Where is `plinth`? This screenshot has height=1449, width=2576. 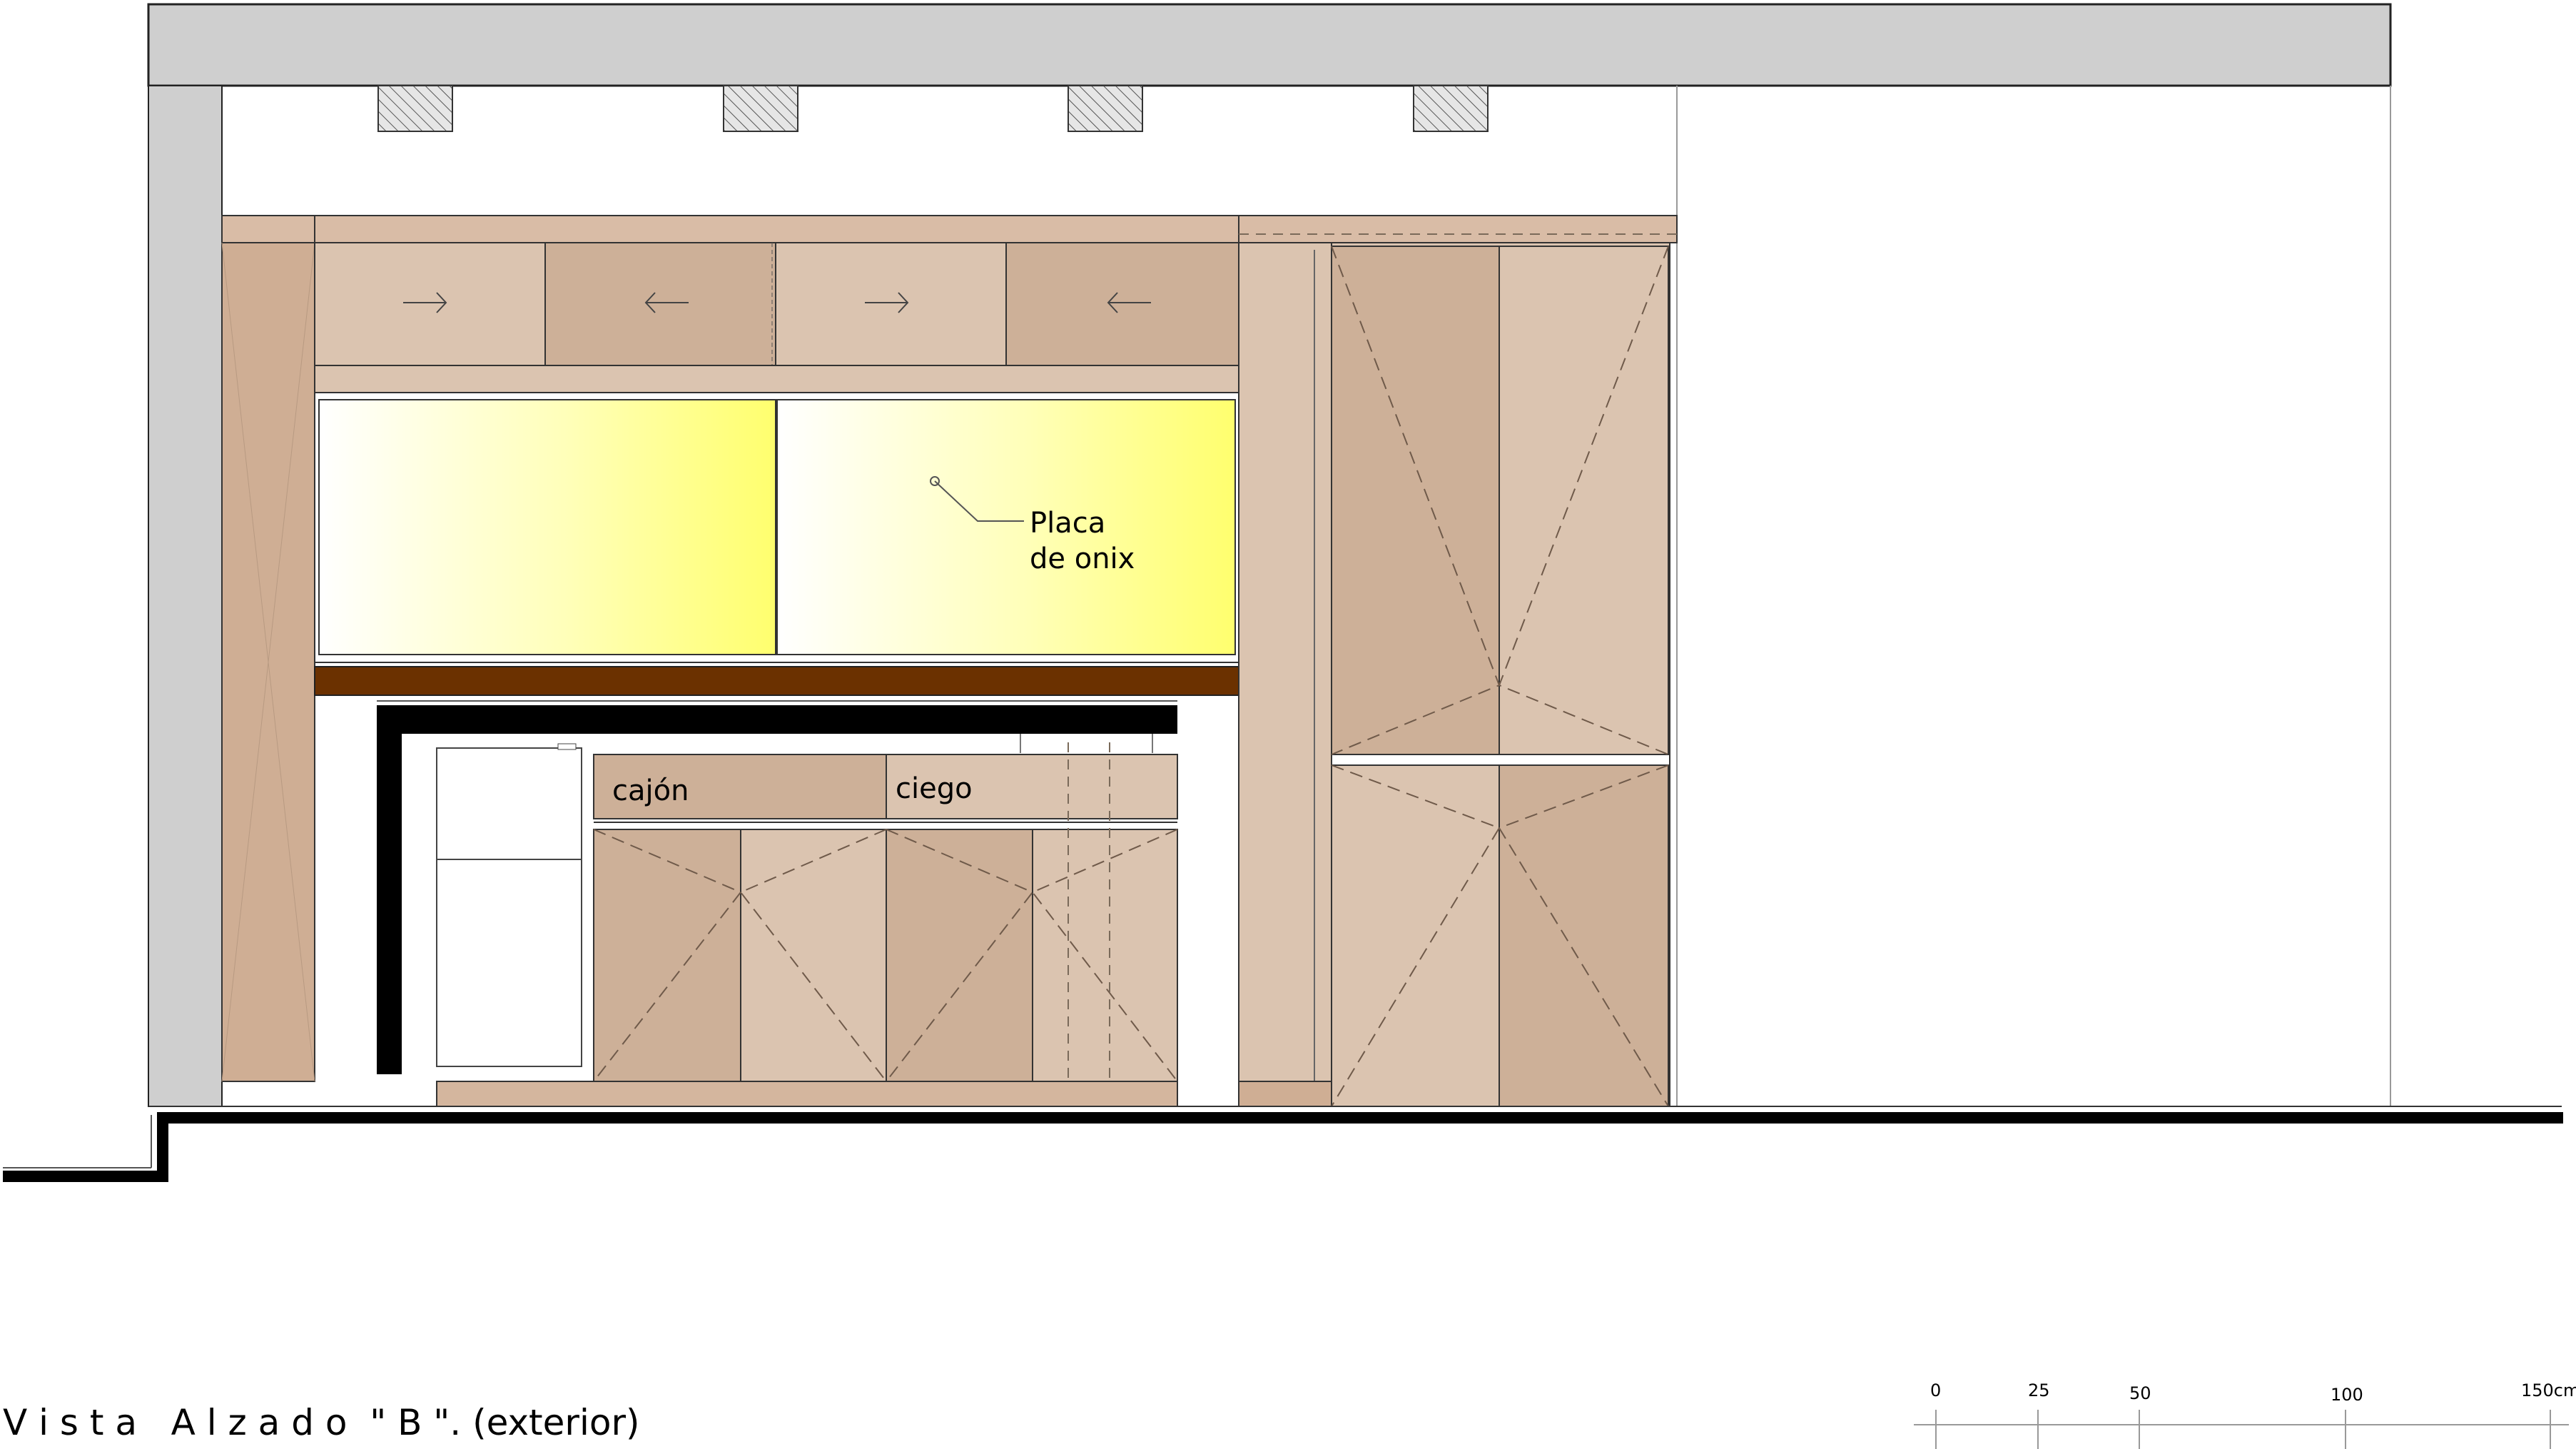
plinth is located at coordinates (807, 1094).